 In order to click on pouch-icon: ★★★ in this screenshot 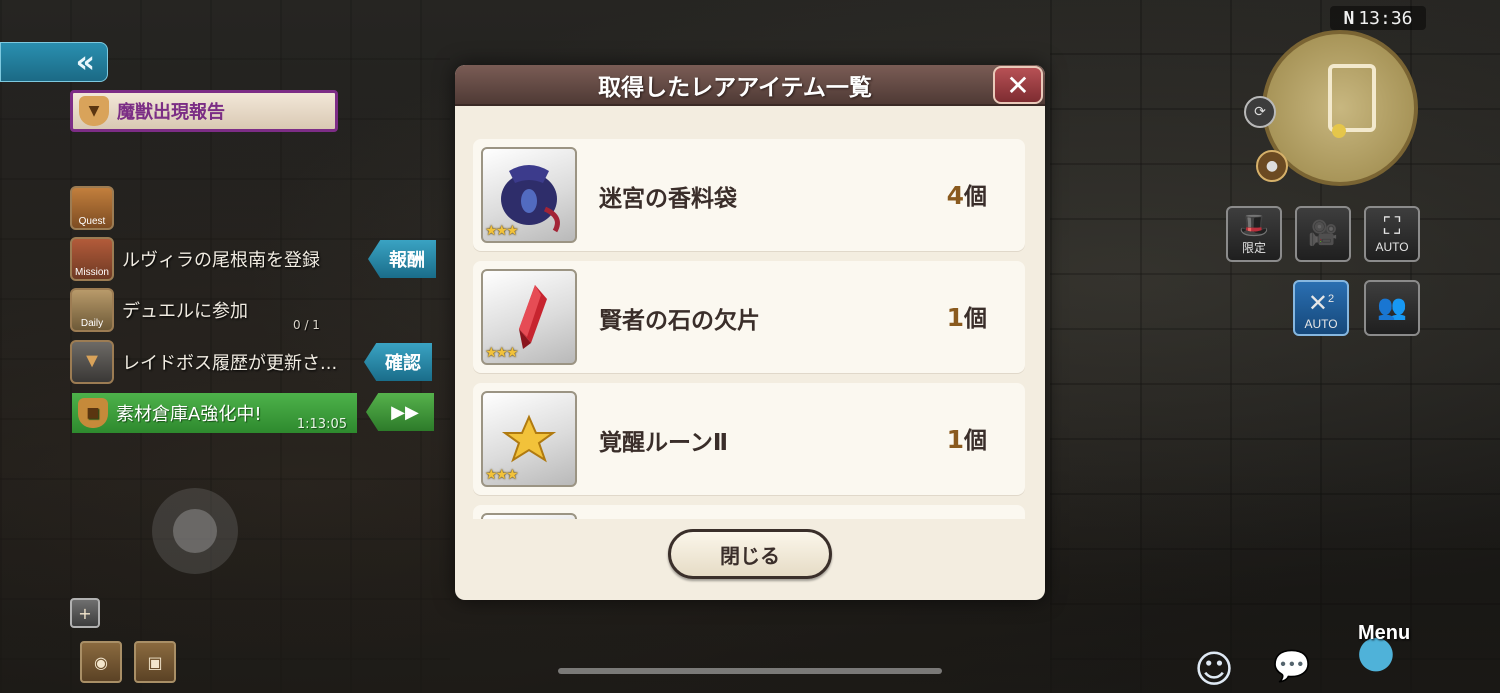, I will do `click(529, 195)`.